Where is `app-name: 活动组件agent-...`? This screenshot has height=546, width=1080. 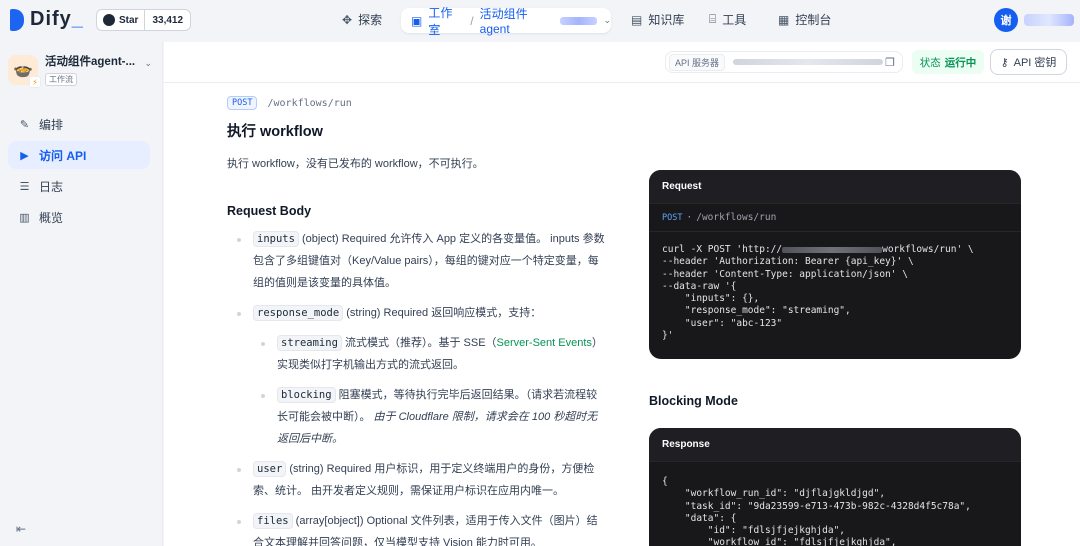 app-name: 活动组件agent-... is located at coordinates (90, 62).